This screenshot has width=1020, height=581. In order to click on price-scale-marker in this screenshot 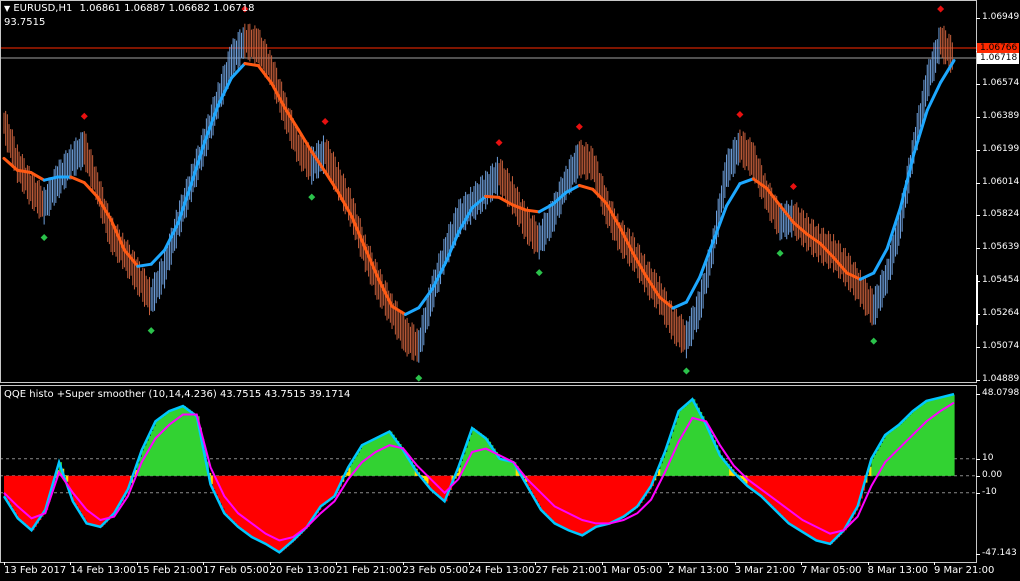, I will do `click(977, 300)`.